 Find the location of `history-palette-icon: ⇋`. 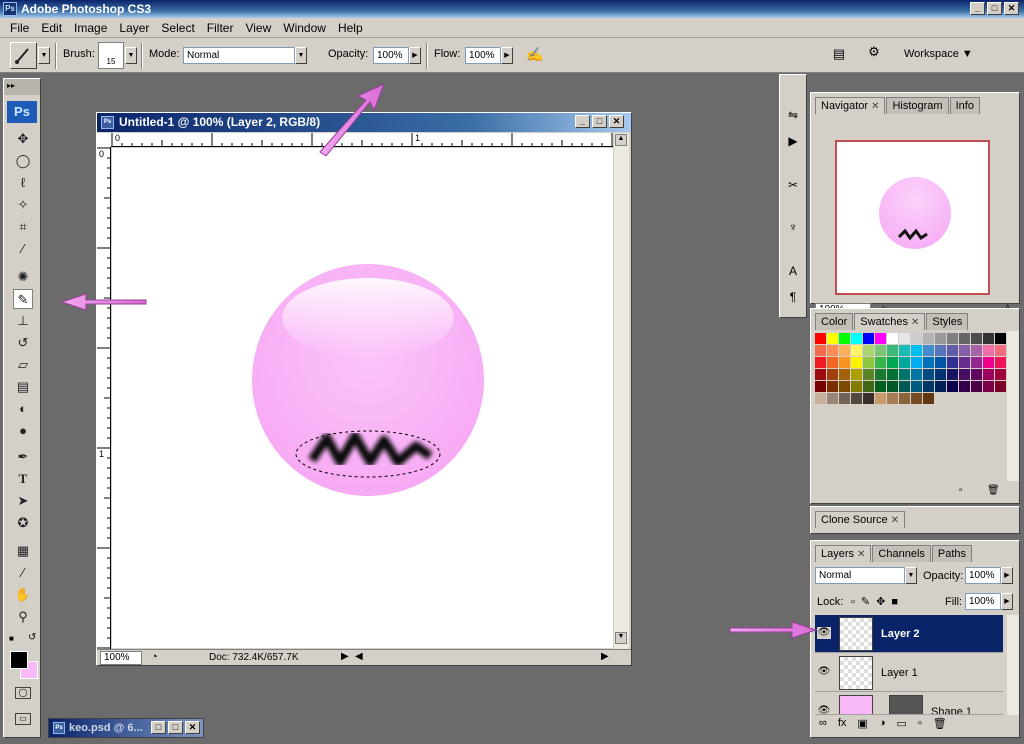

history-palette-icon: ⇋ is located at coordinates (793, 115).